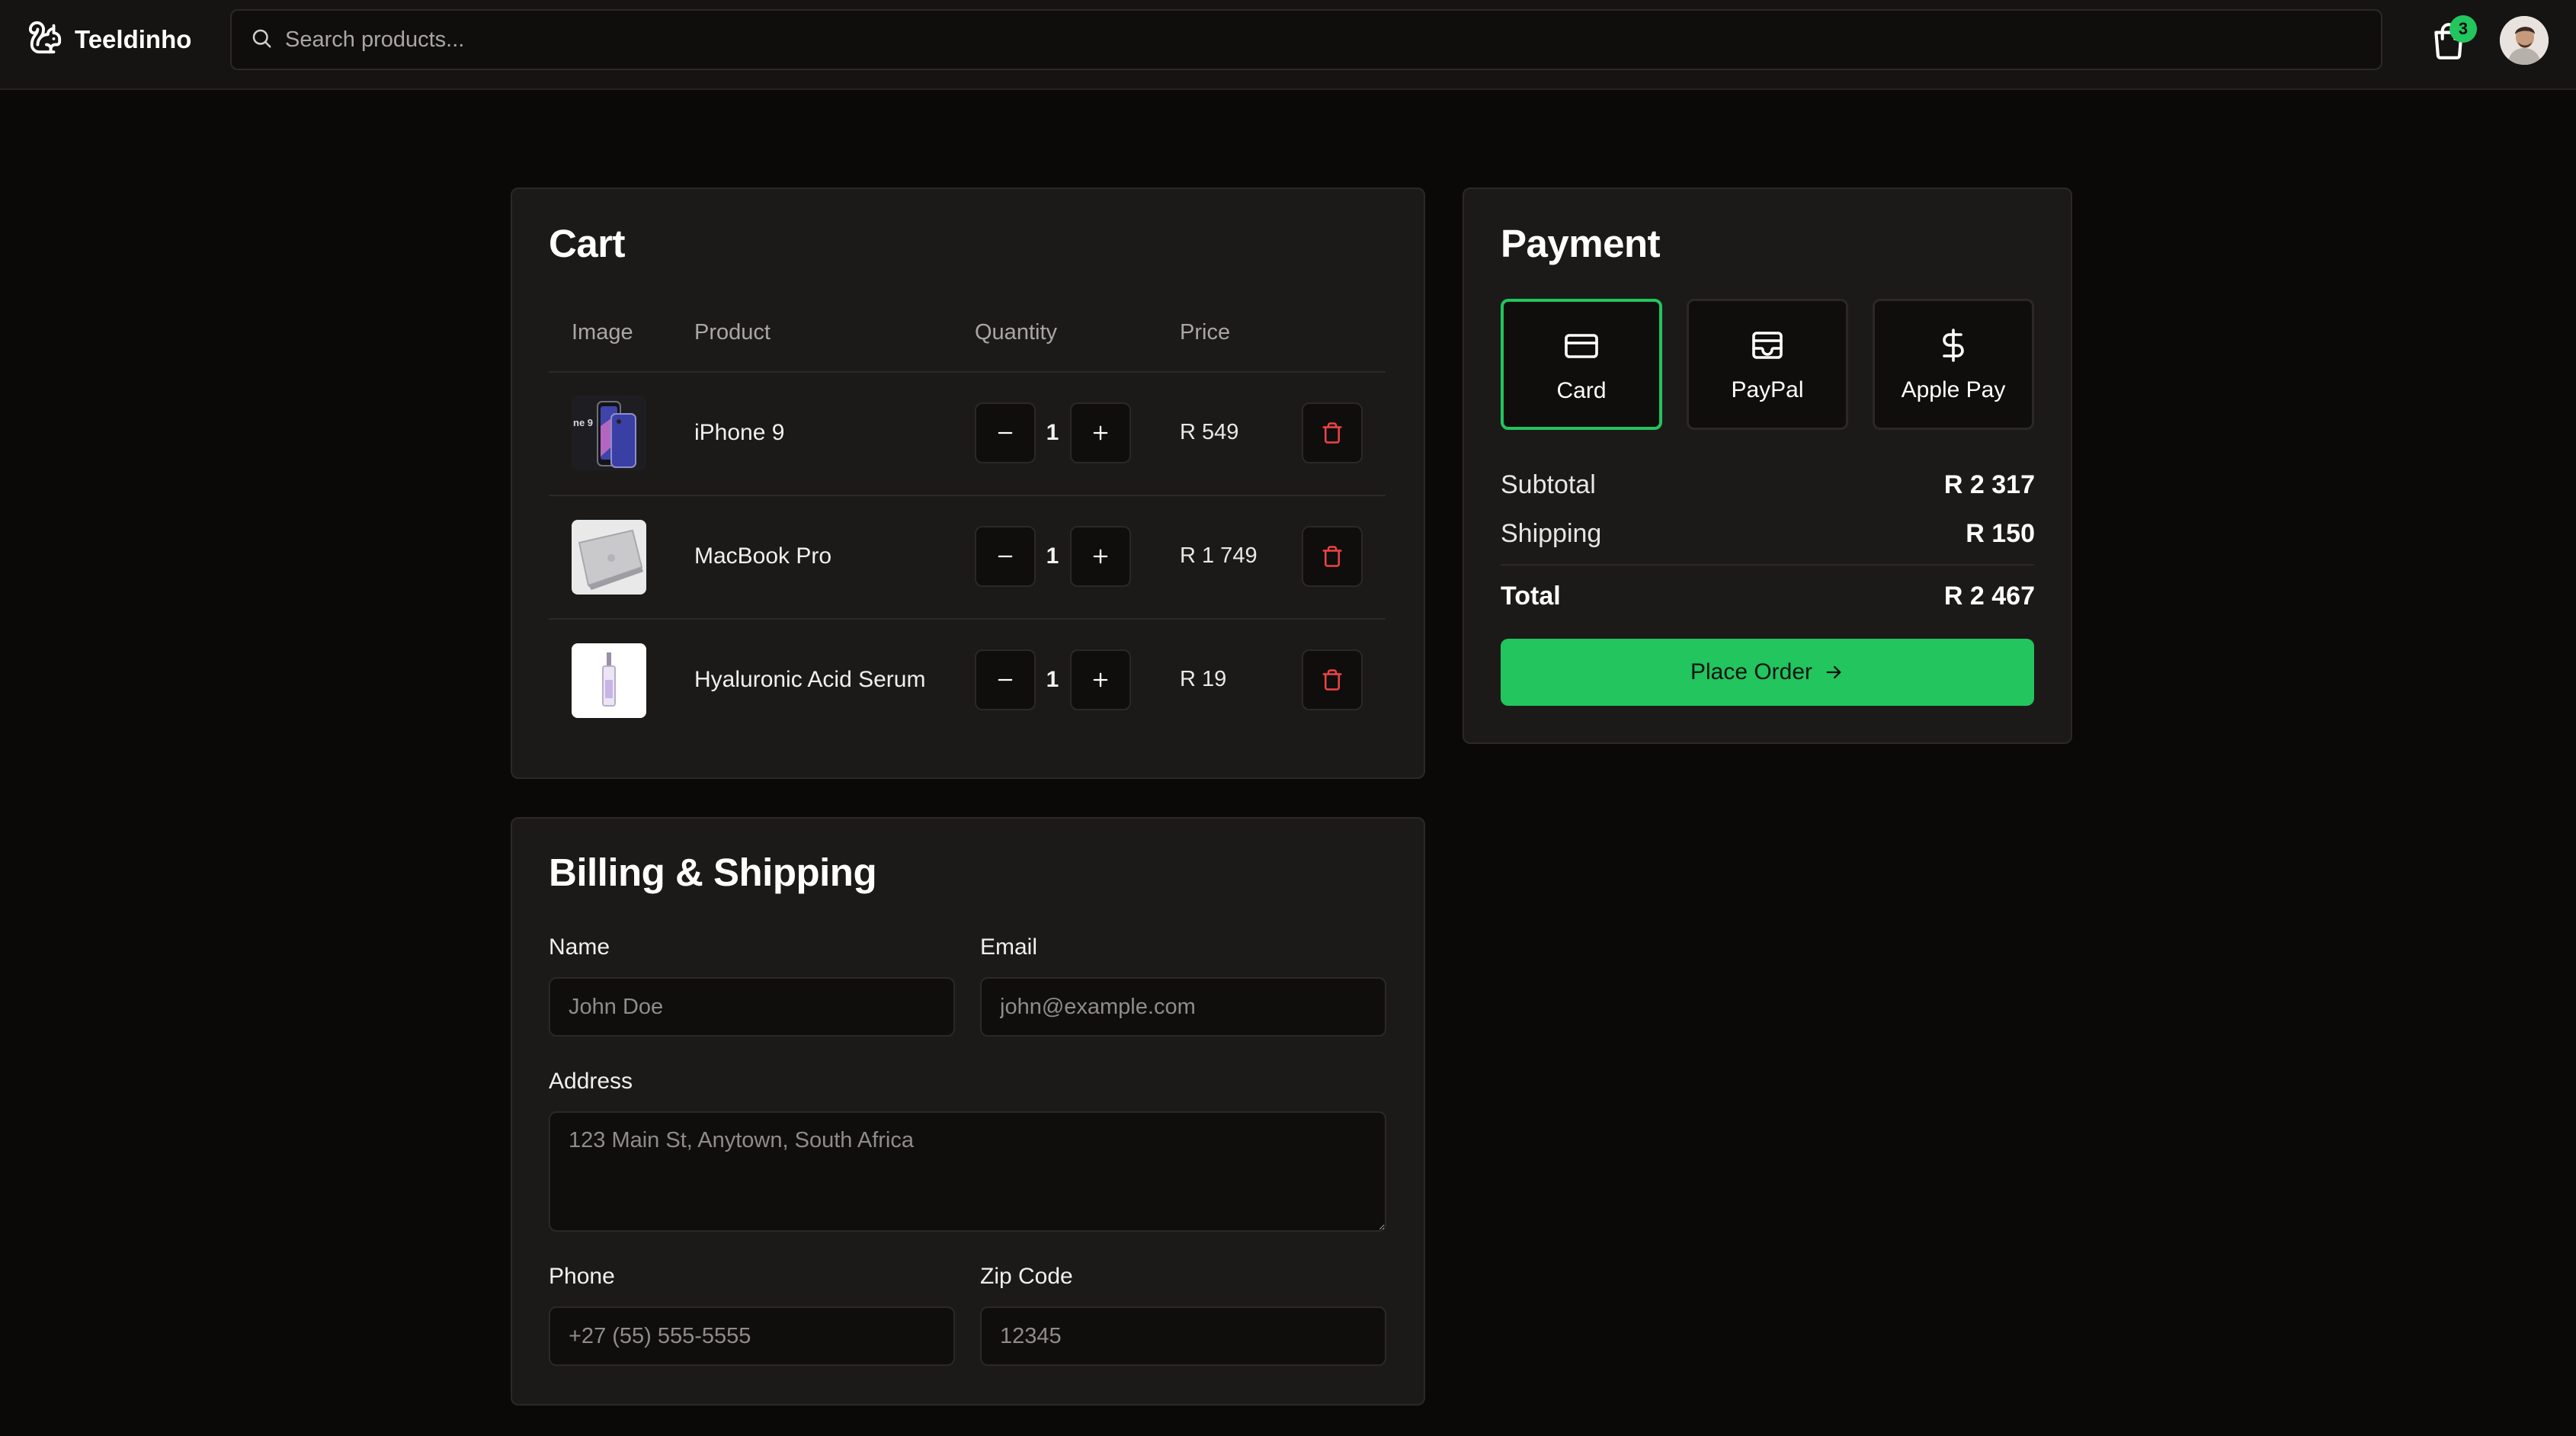  What do you see at coordinates (1548, 484) in the screenshot?
I see `subtotal-label: Subtotal` at bounding box center [1548, 484].